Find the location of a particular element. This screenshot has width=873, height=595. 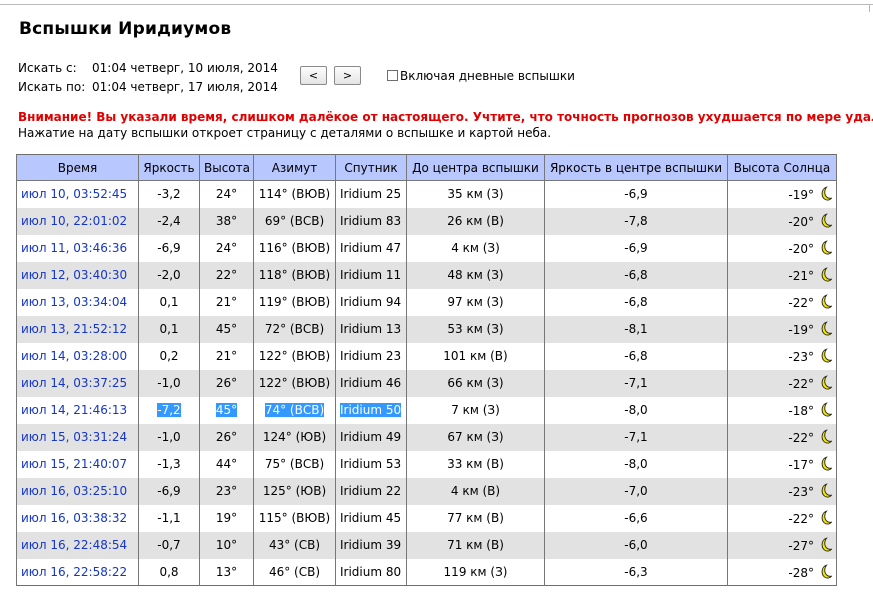

cell-time: июл 14, 03:37:25 is located at coordinates (77, 383).